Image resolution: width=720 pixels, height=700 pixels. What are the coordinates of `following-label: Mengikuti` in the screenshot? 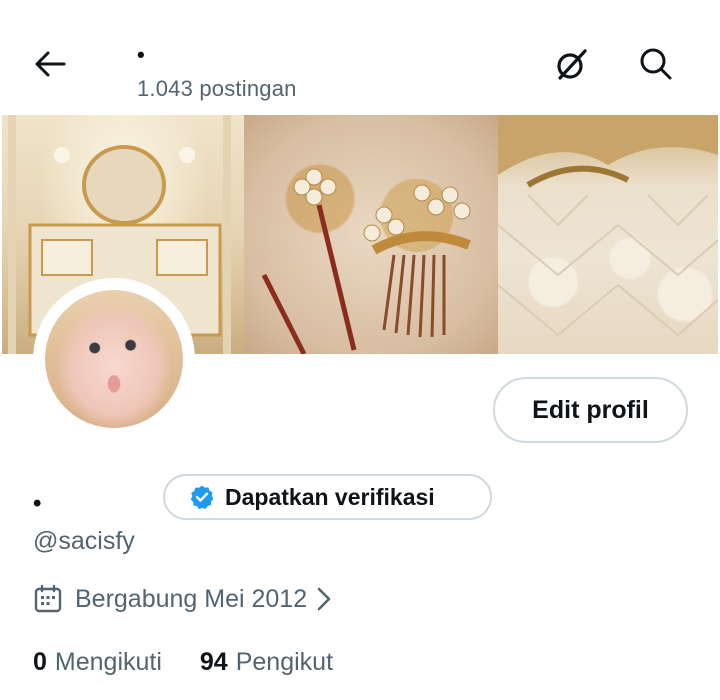 It's located at (108, 662).